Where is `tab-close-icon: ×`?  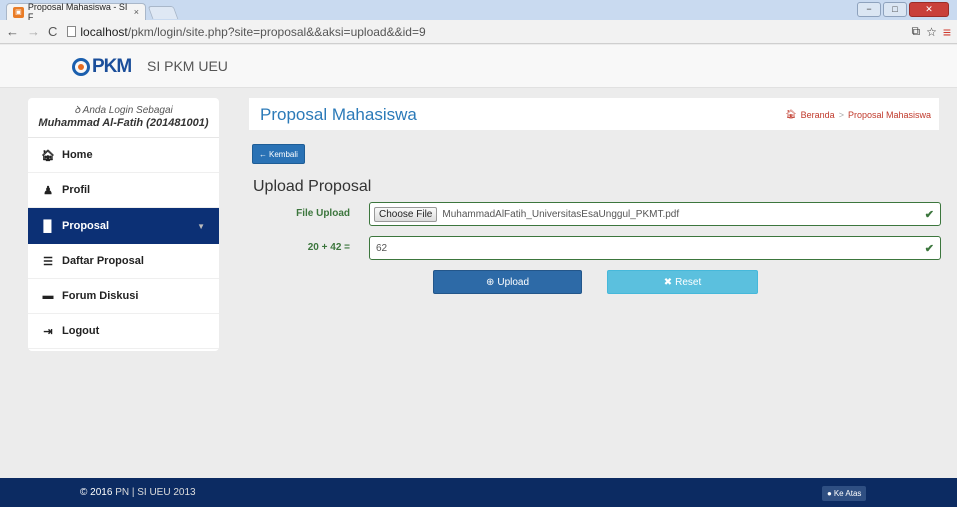
tab-close-icon: × is located at coordinates (136, 12).